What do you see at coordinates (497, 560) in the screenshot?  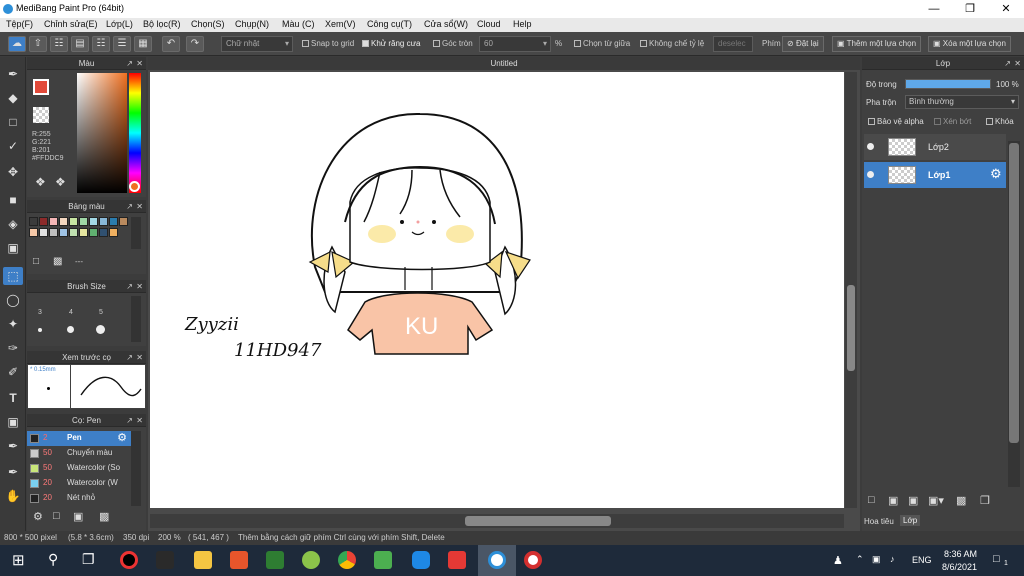 I see `medibang-app-icon` at bounding box center [497, 560].